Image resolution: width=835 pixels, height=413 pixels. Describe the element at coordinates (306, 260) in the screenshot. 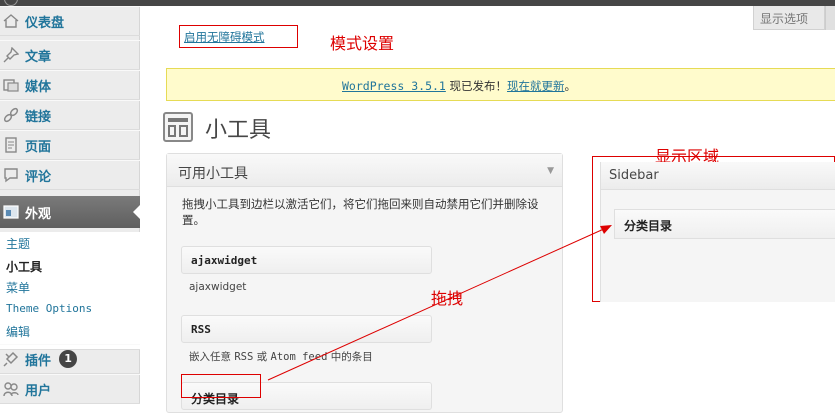

I see `widget-ajaxwidget: ajaxwidget` at that location.